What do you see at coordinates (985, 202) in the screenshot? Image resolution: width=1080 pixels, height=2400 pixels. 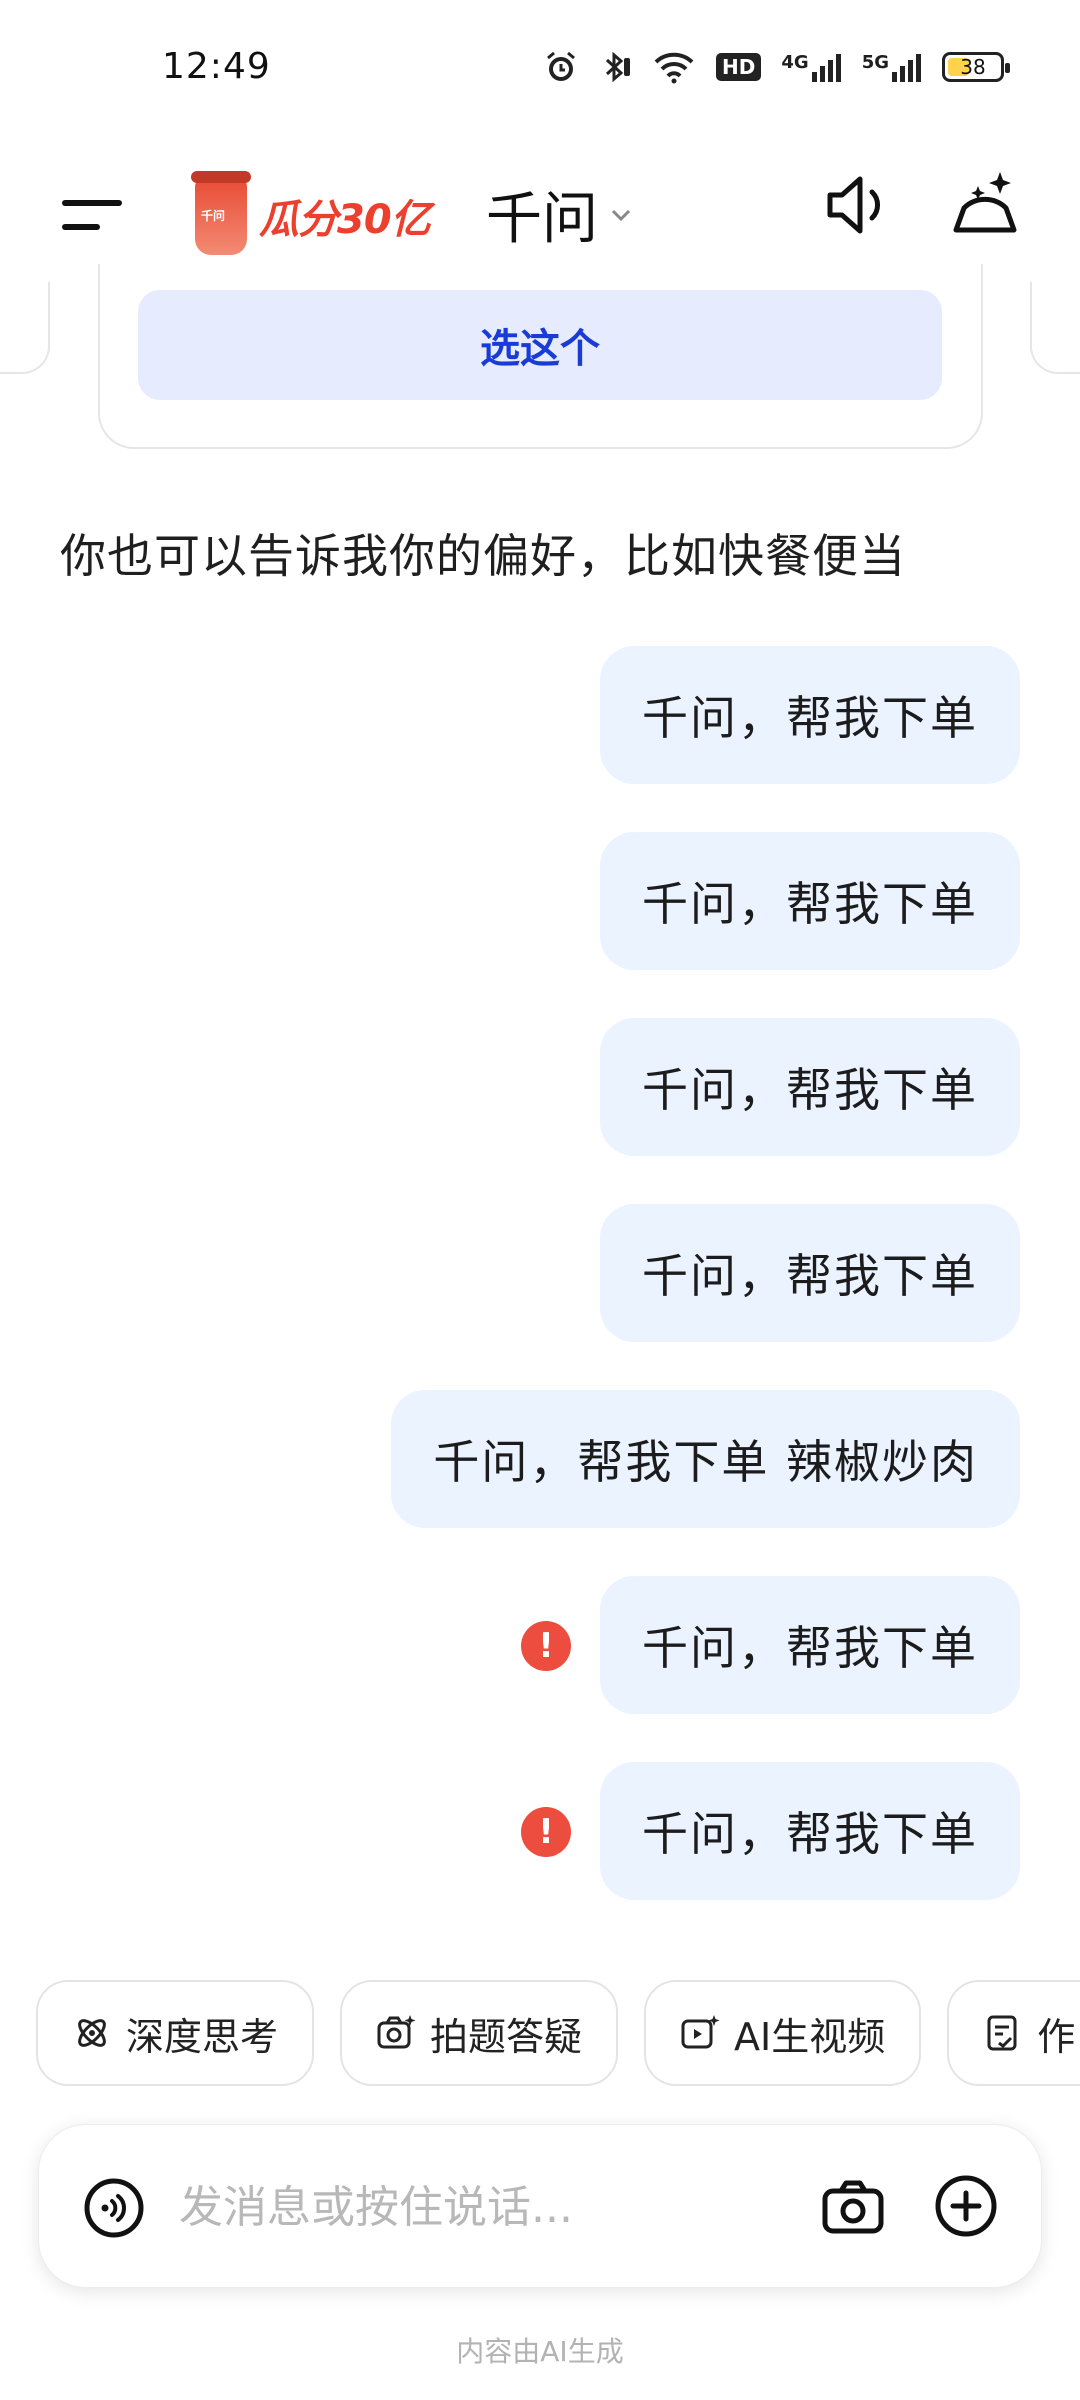 I see `sparkle-chat-icon` at bounding box center [985, 202].